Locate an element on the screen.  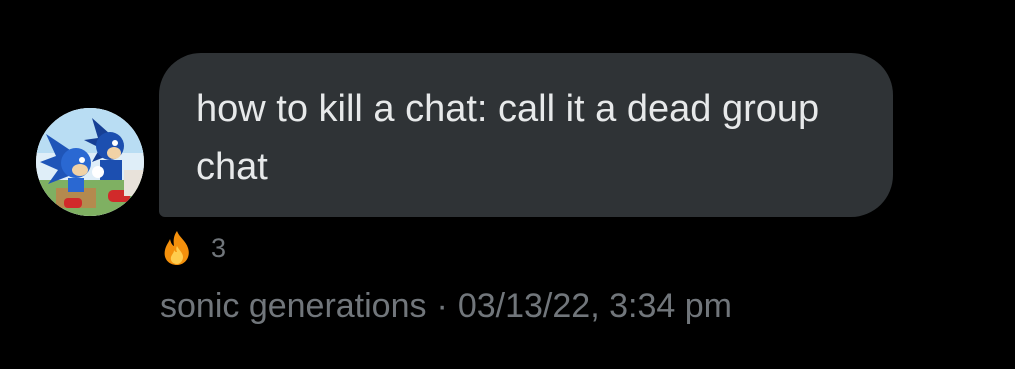
fire-icon is located at coordinates (177, 248).